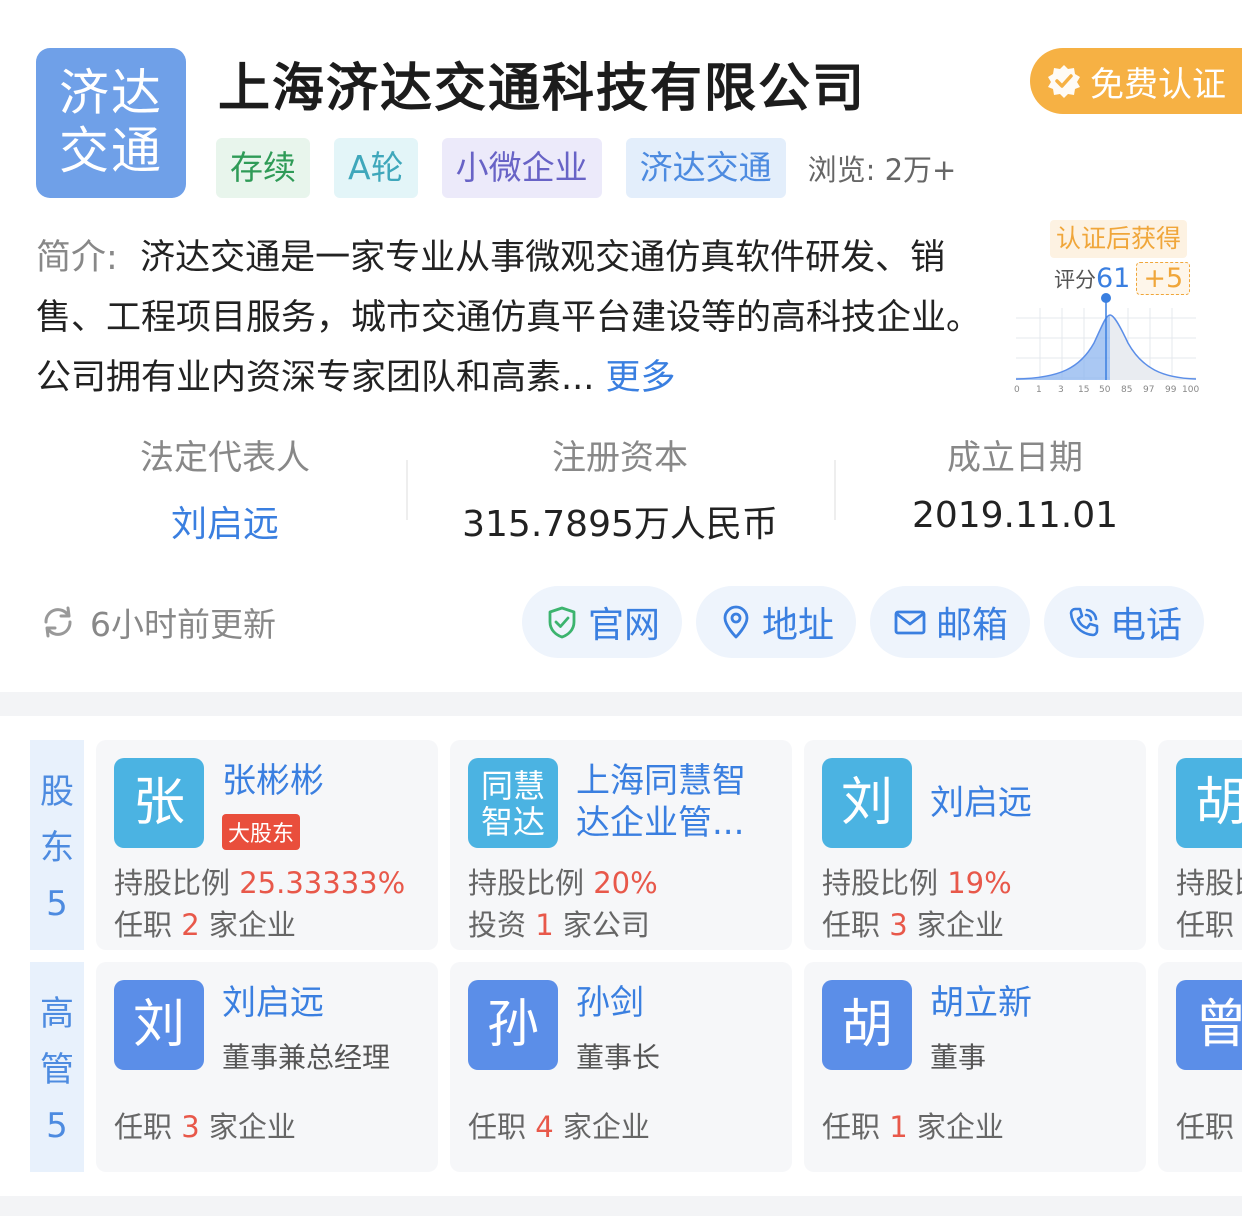 This screenshot has width=1242, height=1216. Describe the element at coordinates (950, 622) in the screenshot. I see `email-button: 邮箱` at that location.